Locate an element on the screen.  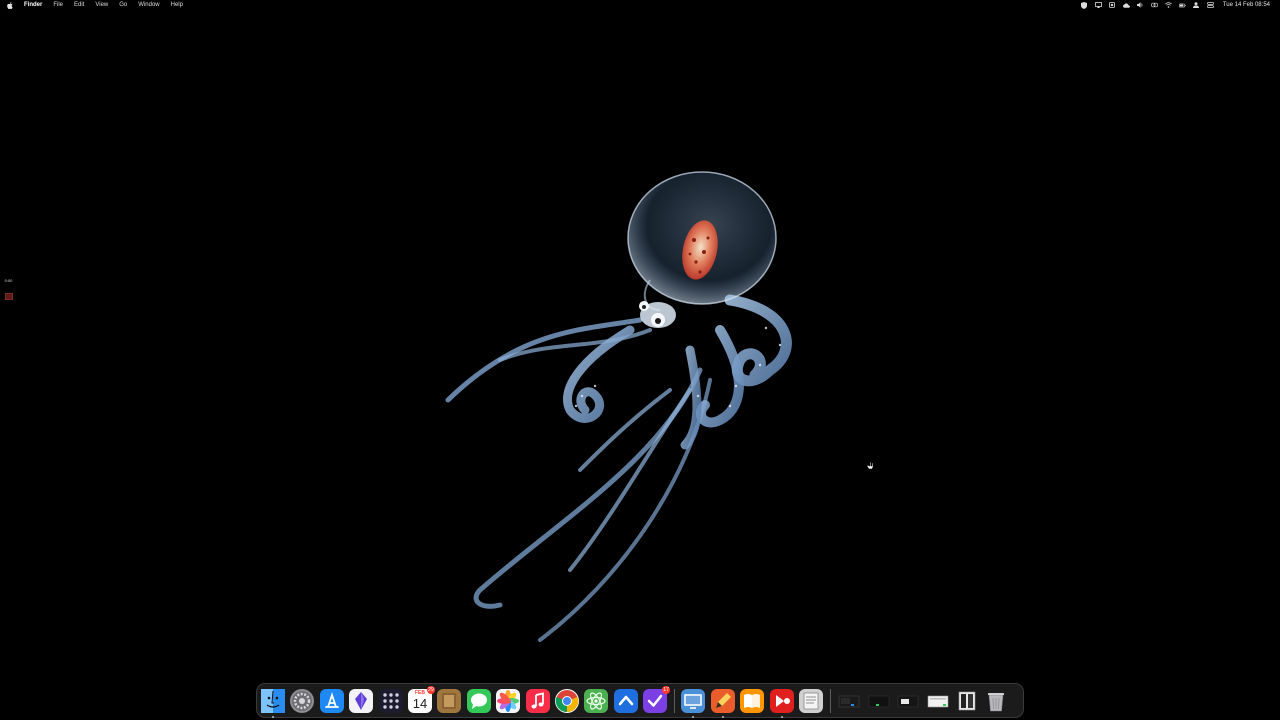
volume-icon is located at coordinates (1140, 5).